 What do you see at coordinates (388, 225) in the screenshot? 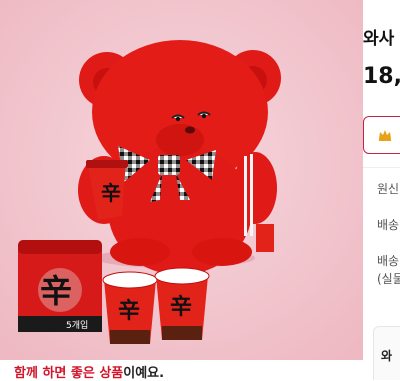
I see `info-row-shipping: 배송` at bounding box center [388, 225].